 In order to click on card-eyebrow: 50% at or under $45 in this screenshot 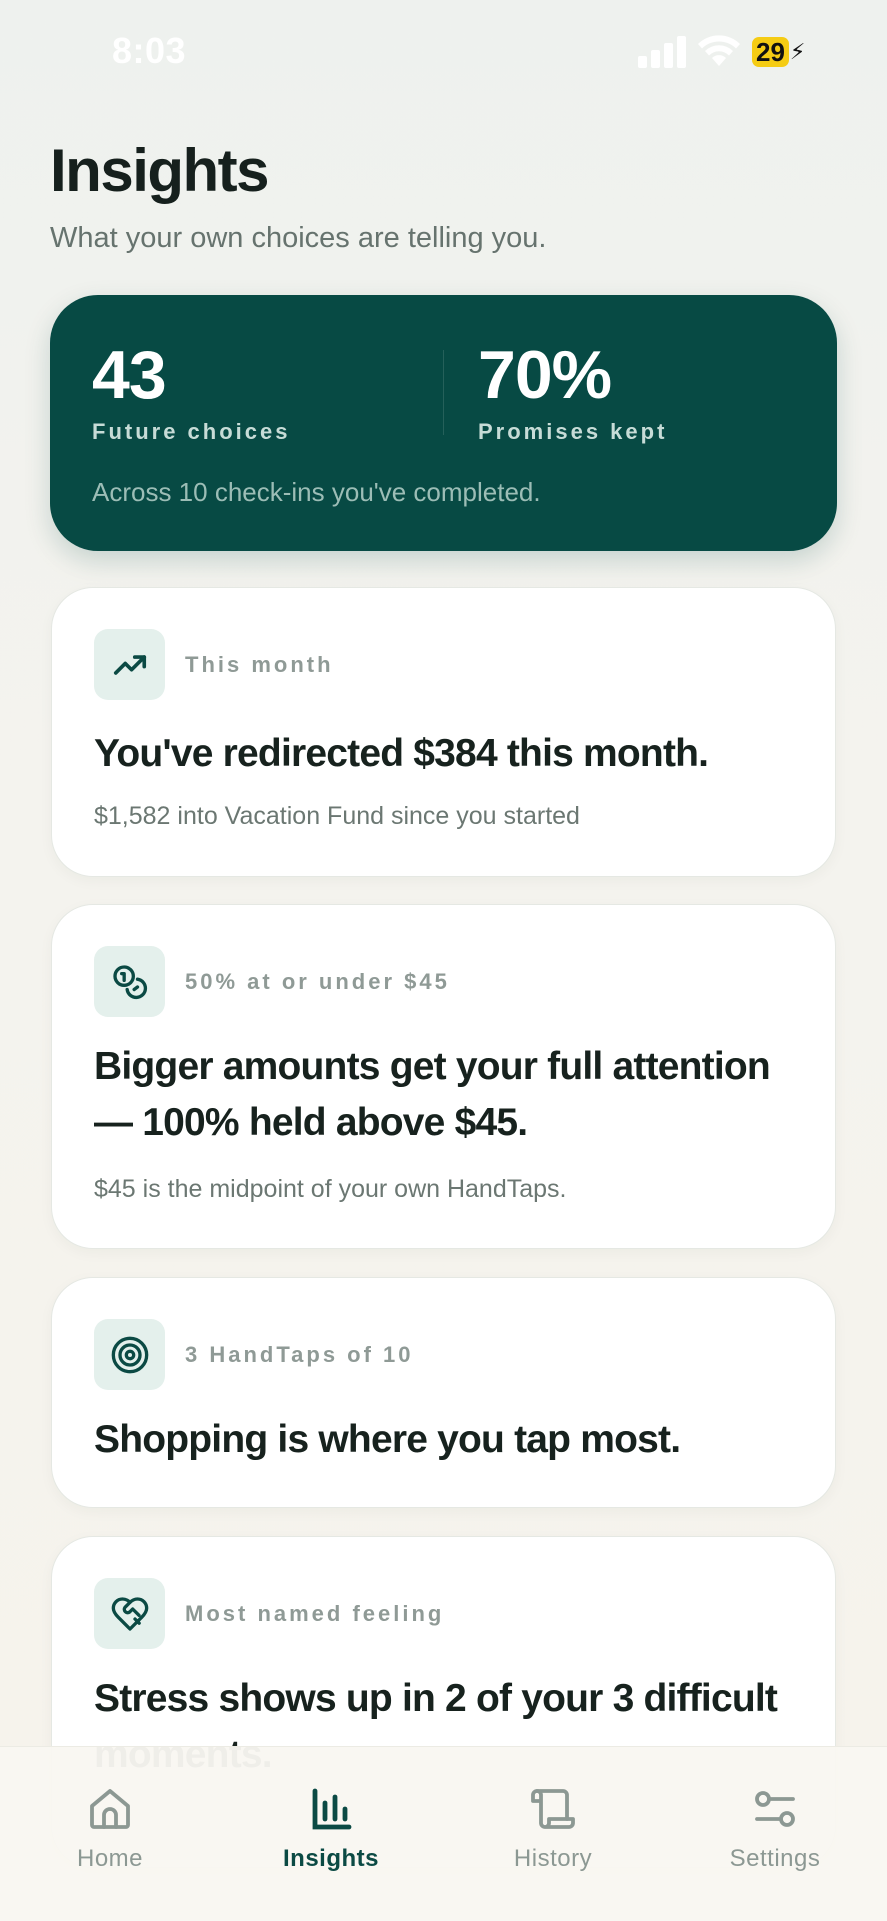, I will do `click(317, 981)`.